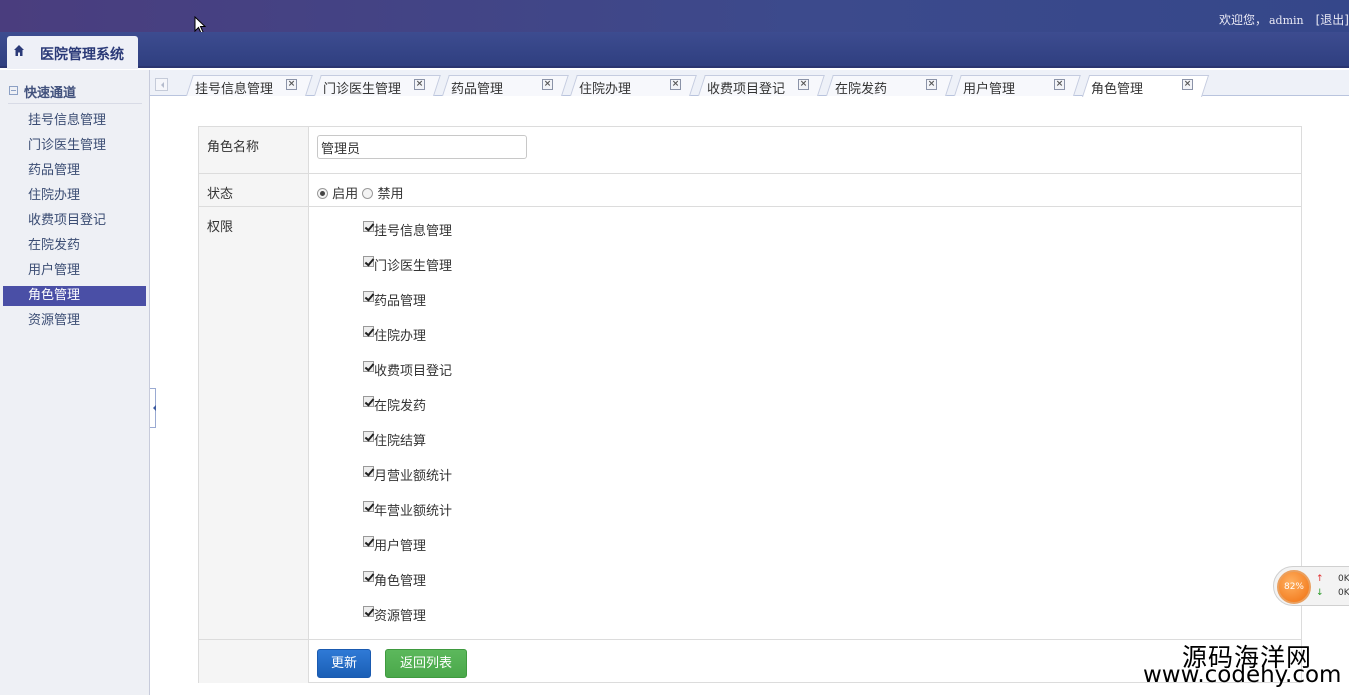 The width and height of the screenshot is (1349, 695). What do you see at coordinates (605, 89) in the screenshot?
I see `tab-label: 住院办理` at bounding box center [605, 89].